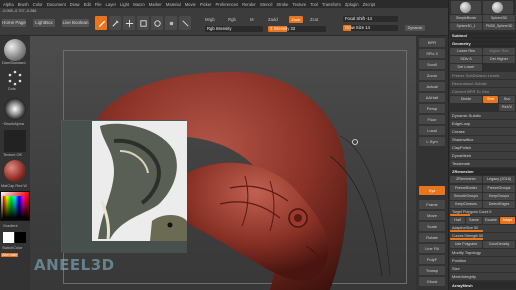  Describe the element at coordinates (432, 215) in the screenshot. I see `move-view-button: Move` at that location.